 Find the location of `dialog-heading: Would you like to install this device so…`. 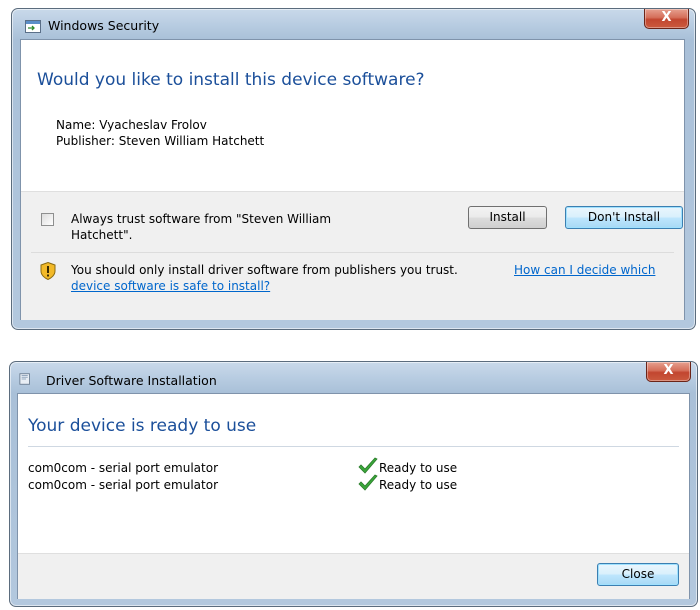

dialog-heading: Would you like to install this device so… is located at coordinates (231, 80).